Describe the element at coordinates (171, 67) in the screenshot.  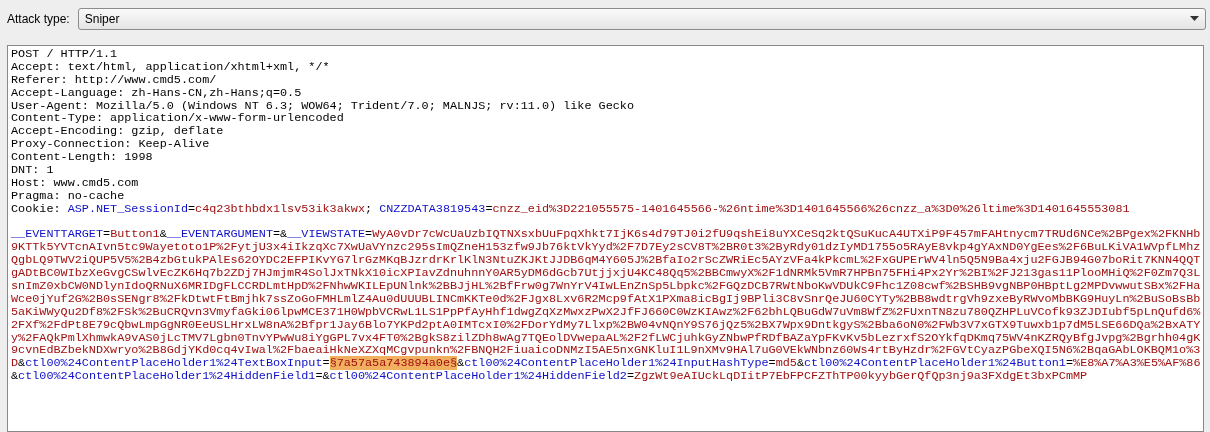
I see `request-line: Accept: text/html, application/xhtml+xml, */*` at that location.